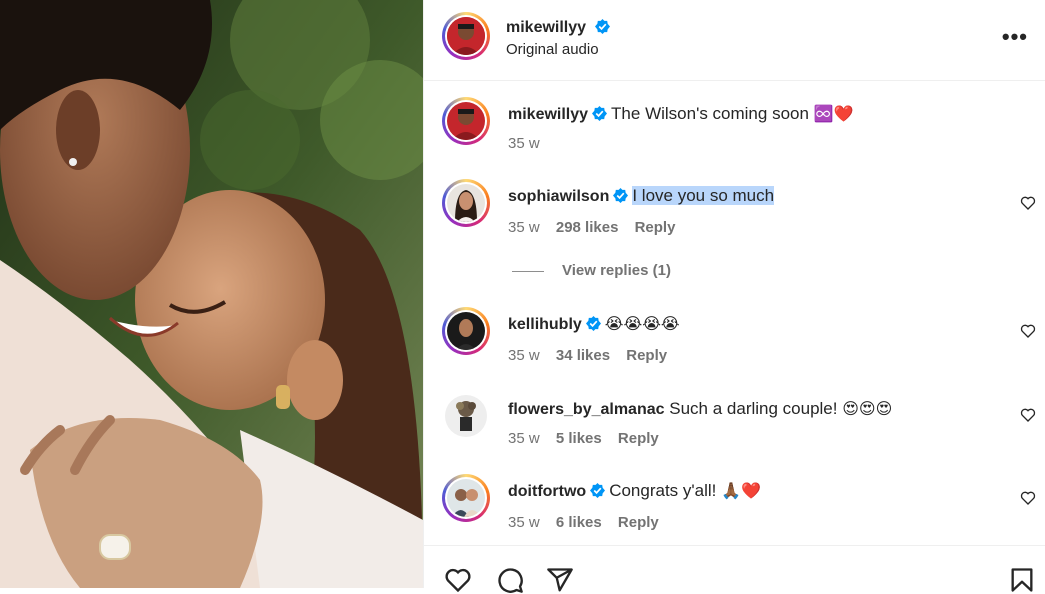 The width and height of the screenshot is (1045, 594). What do you see at coordinates (663, 490) in the screenshot?
I see `comment-text: Congrats y'all!` at bounding box center [663, 490].